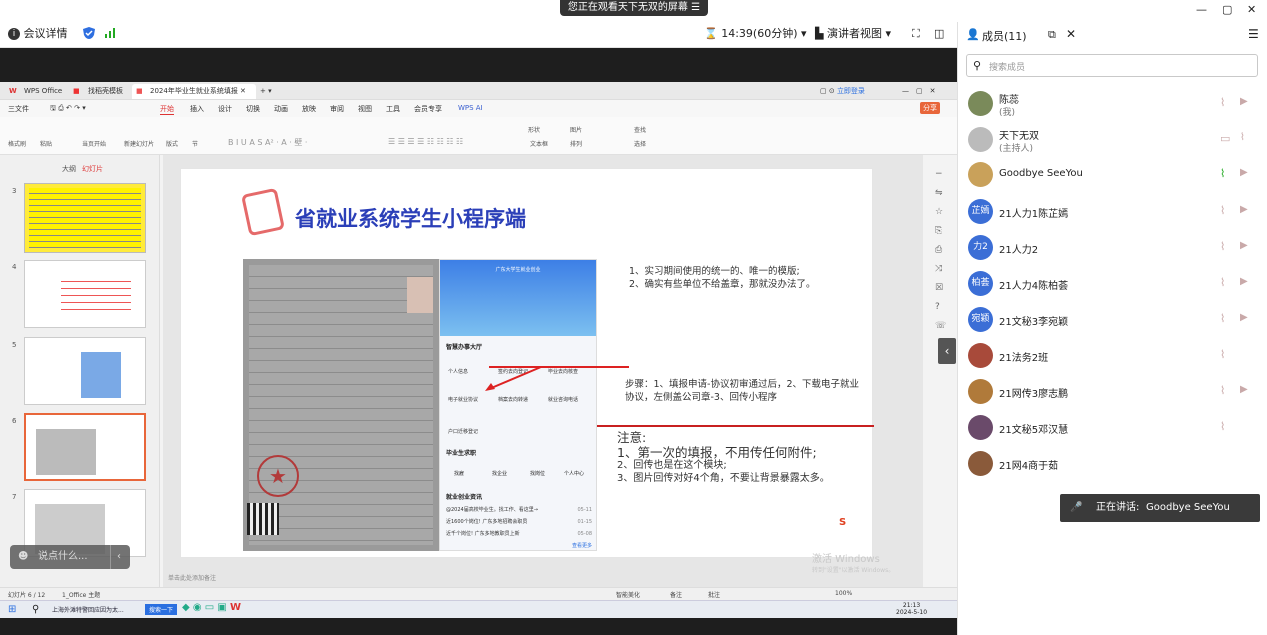 This screenshot has height=635, width=1267. I want to click on search-icon: ⚲, so click(35, 609).